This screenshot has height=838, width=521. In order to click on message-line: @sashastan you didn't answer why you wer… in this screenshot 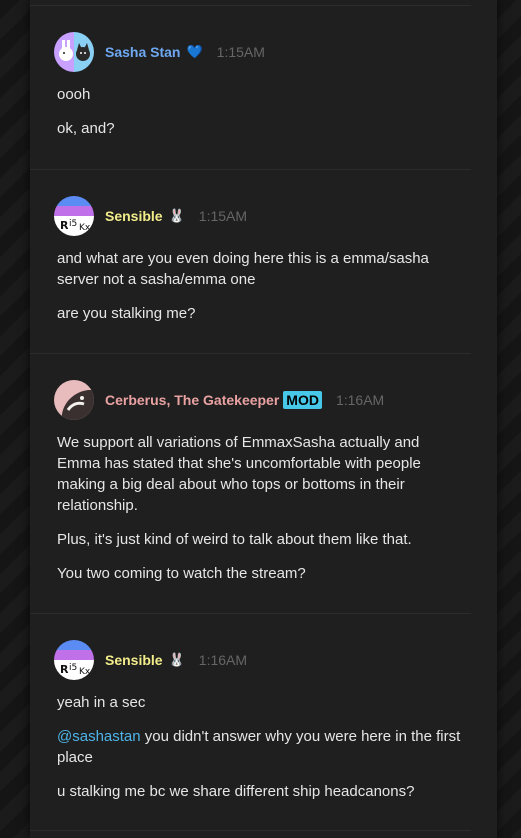, I will do `click(259, 747)`.